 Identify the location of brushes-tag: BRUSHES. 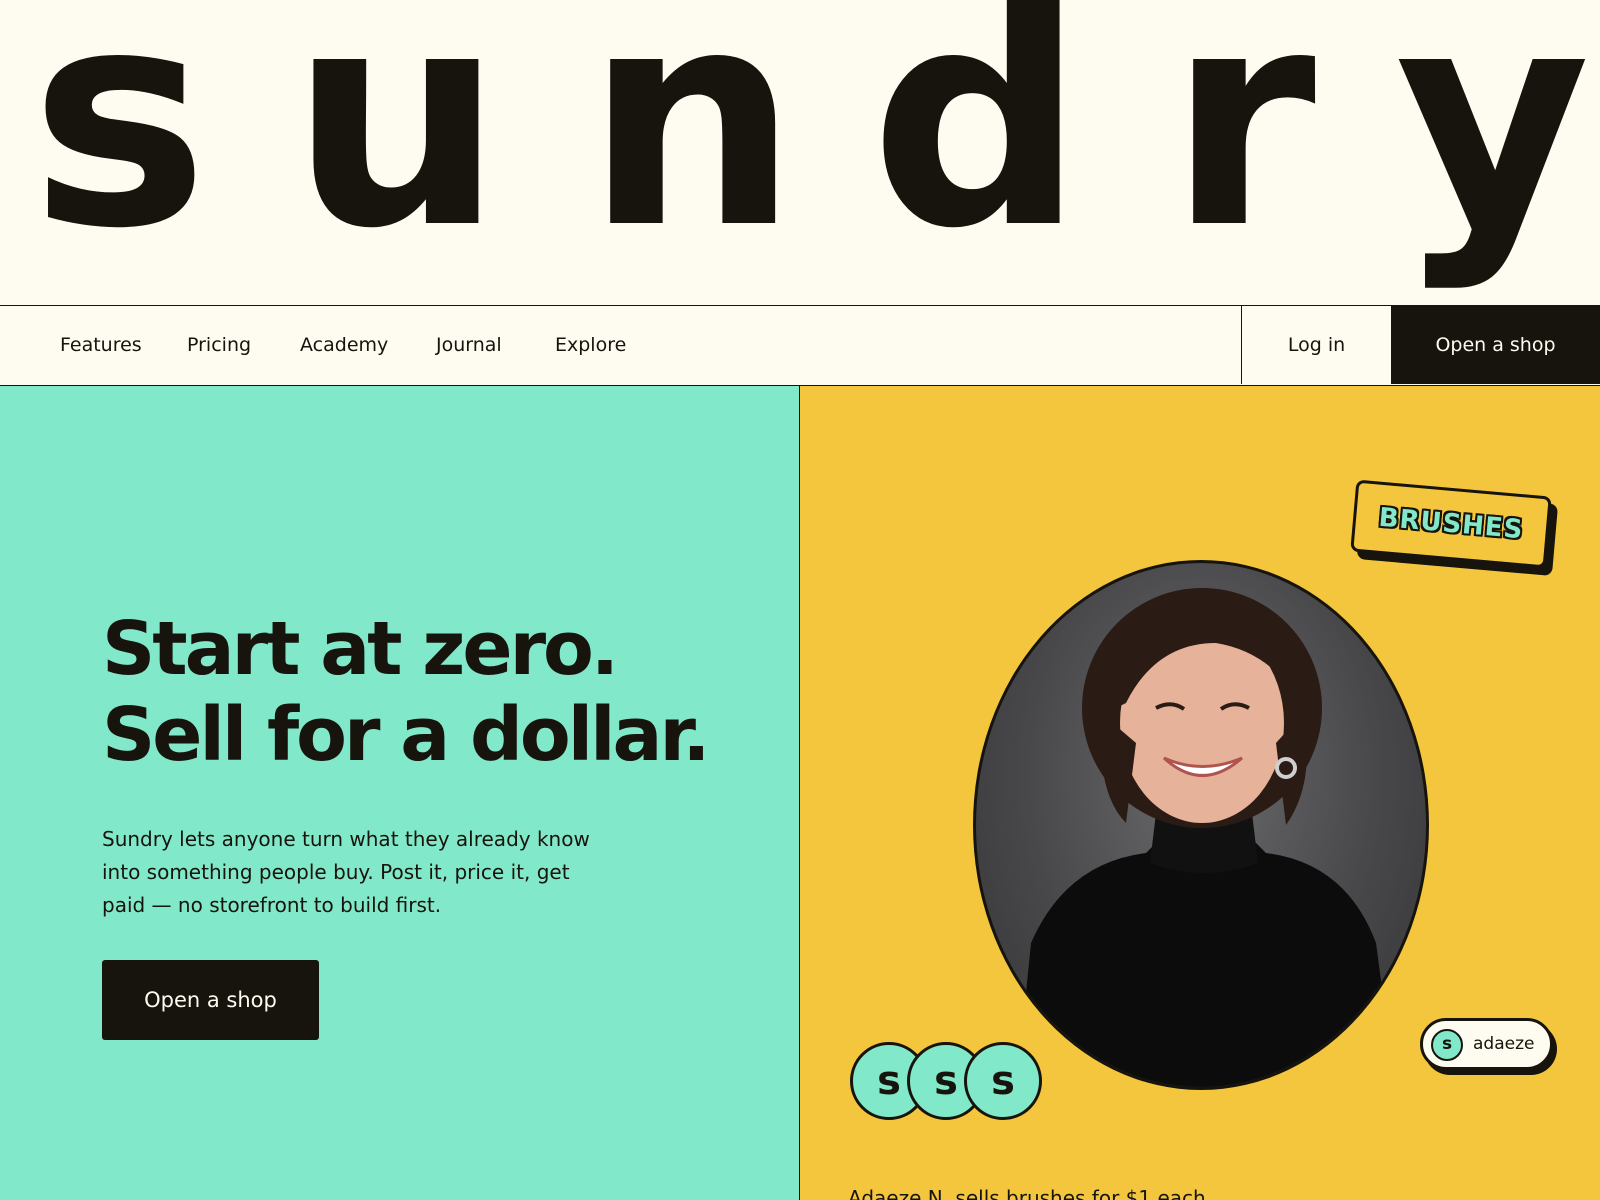
(1451, 524).